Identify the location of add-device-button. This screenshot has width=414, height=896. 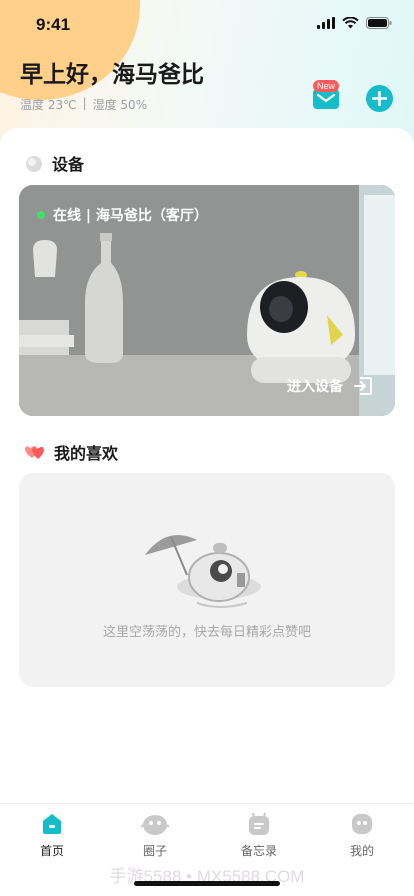
(379, 98).